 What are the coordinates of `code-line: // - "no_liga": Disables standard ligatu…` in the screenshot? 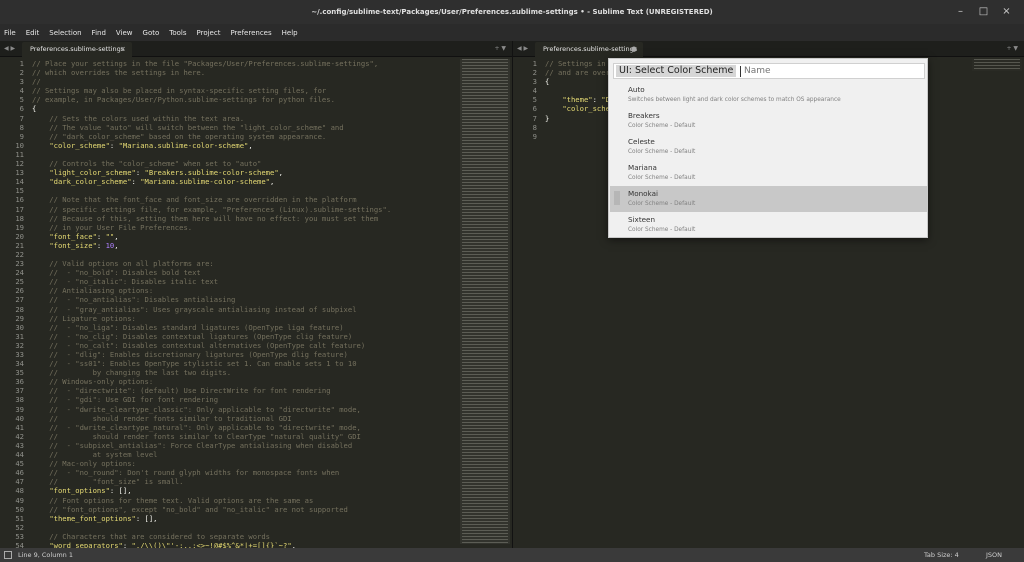 It's located at (188, 327).